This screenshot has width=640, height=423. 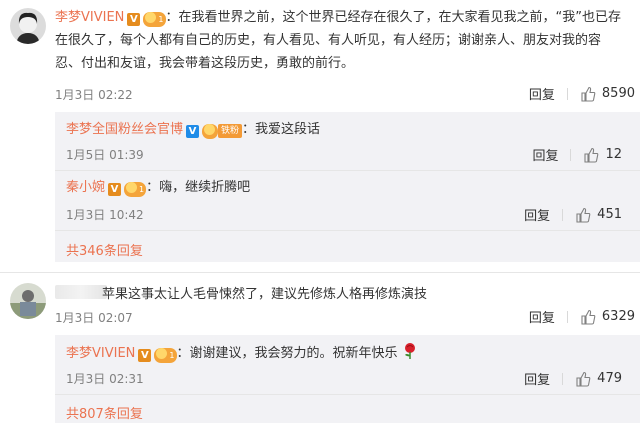 What do you see at coordinates (409, 351) in the screenshot?
I see `rose-emoji-icon` at bounding box center [409, 351].